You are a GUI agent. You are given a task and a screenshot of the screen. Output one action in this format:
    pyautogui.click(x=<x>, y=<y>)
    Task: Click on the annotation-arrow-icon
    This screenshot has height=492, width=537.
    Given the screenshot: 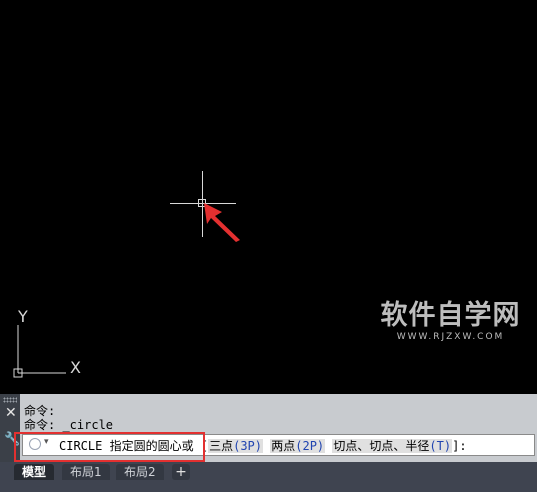 What is the action you would take?
    pyautogui.click(x=222, y=222)
    